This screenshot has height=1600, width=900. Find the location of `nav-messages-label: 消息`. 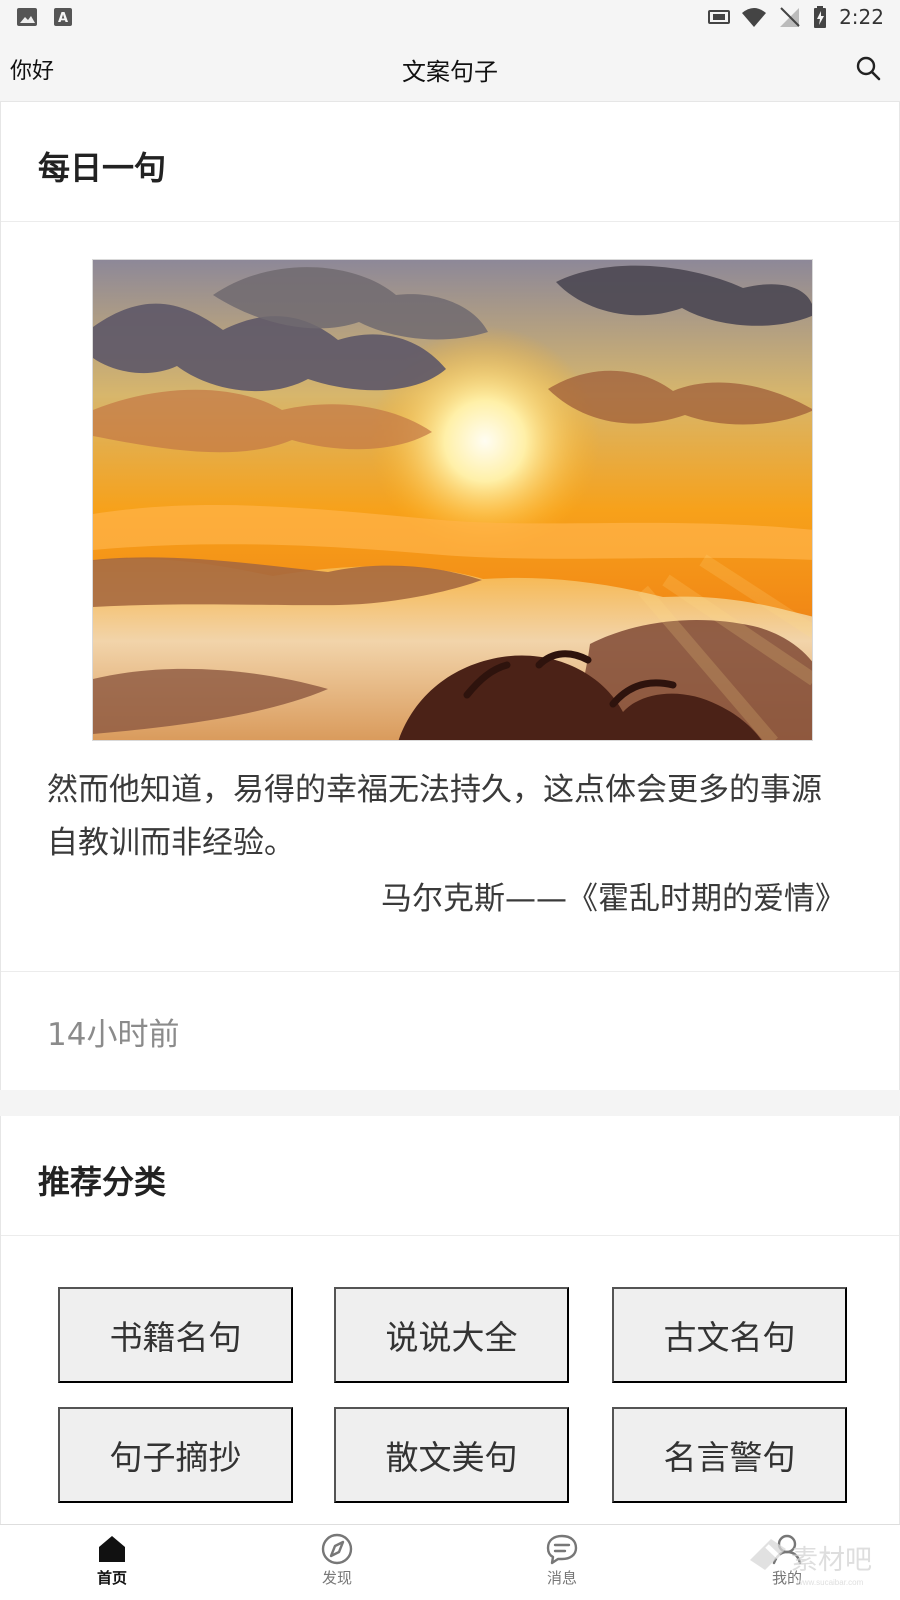

nav-messages-label: 消息 is located at coordinates (561, 1578).